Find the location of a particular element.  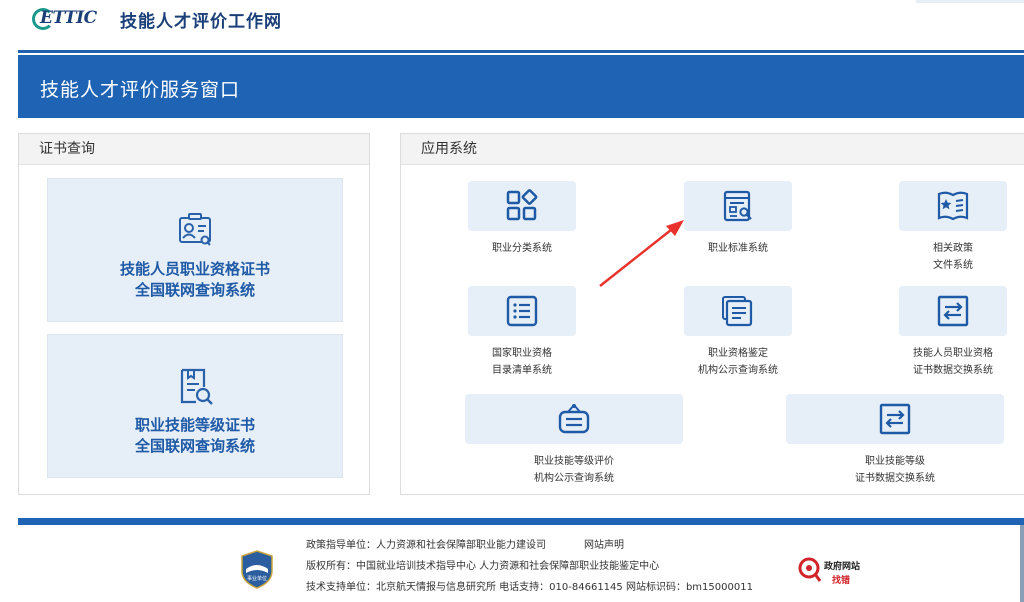

gov-report-icon is located at coordinates (810, 569).